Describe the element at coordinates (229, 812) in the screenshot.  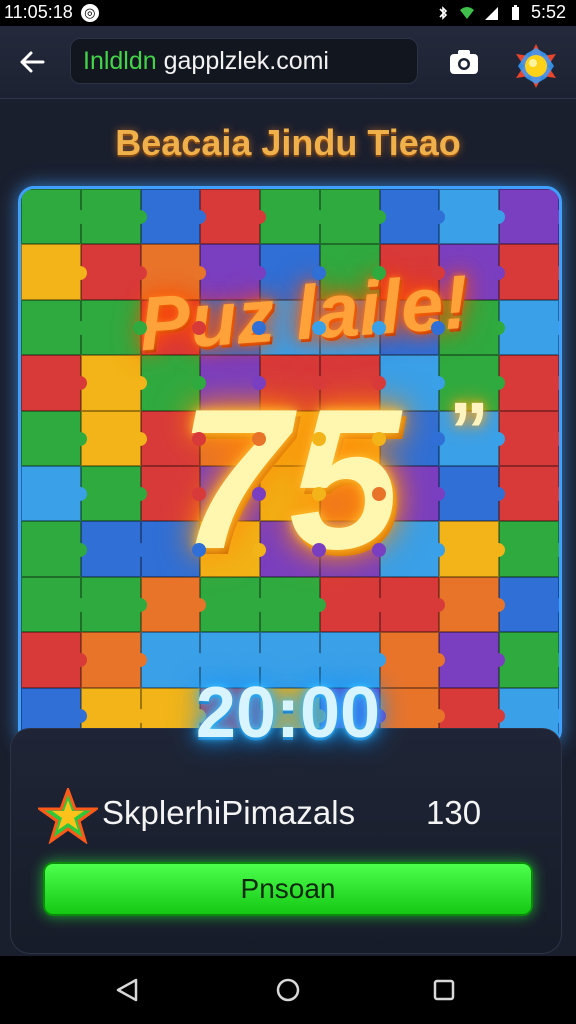
I see `player-name: SkplerhiPimazals` at that location.